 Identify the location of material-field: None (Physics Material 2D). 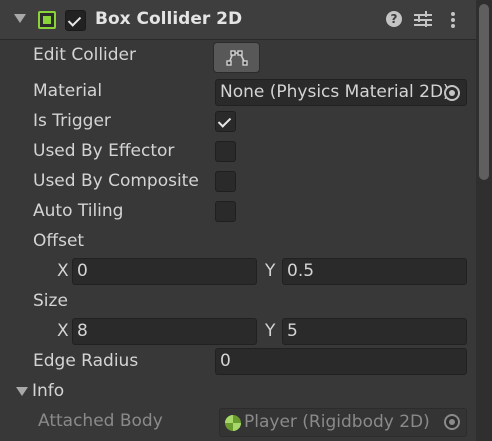
(341, 92).